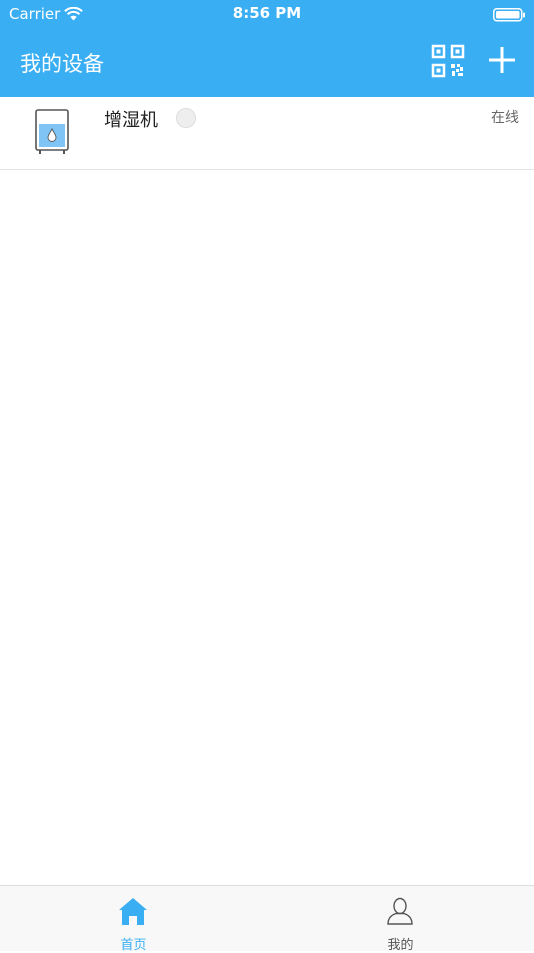 This screenshot has height=953, width=534. Describe the element at coordinates (52, 133) in the screenshot. I see `humidifier-icon` at that location.